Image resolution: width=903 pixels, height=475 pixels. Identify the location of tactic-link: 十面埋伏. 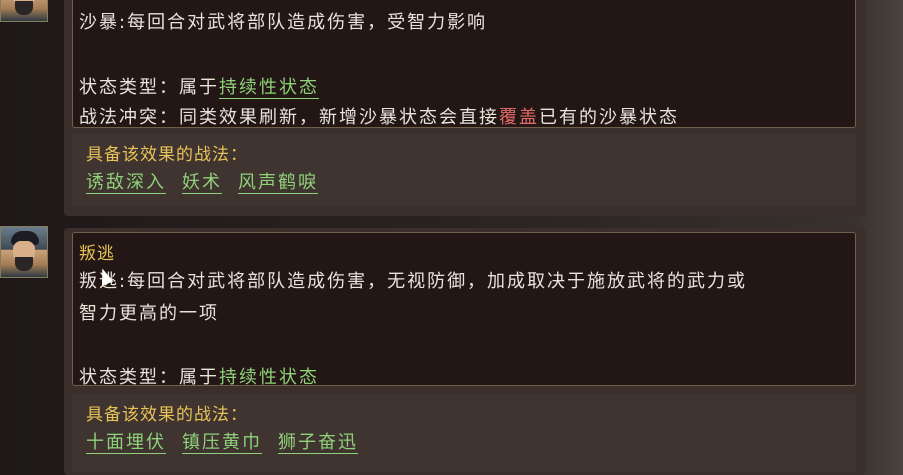
(126, 443).